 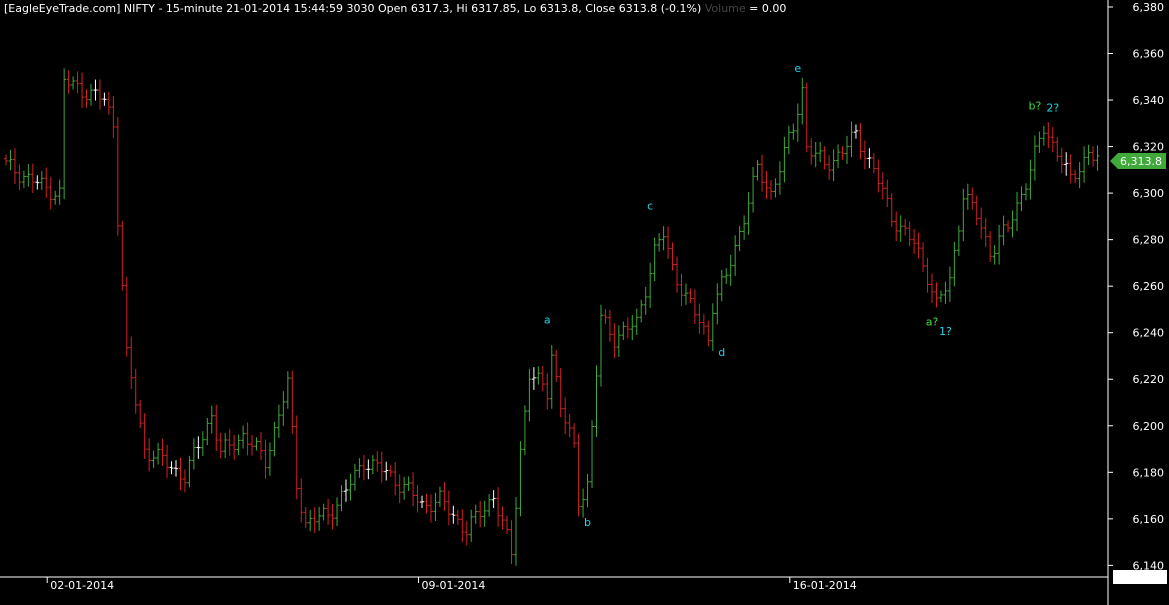 I want to click on wave-label: c, so click(x=650, y=205).